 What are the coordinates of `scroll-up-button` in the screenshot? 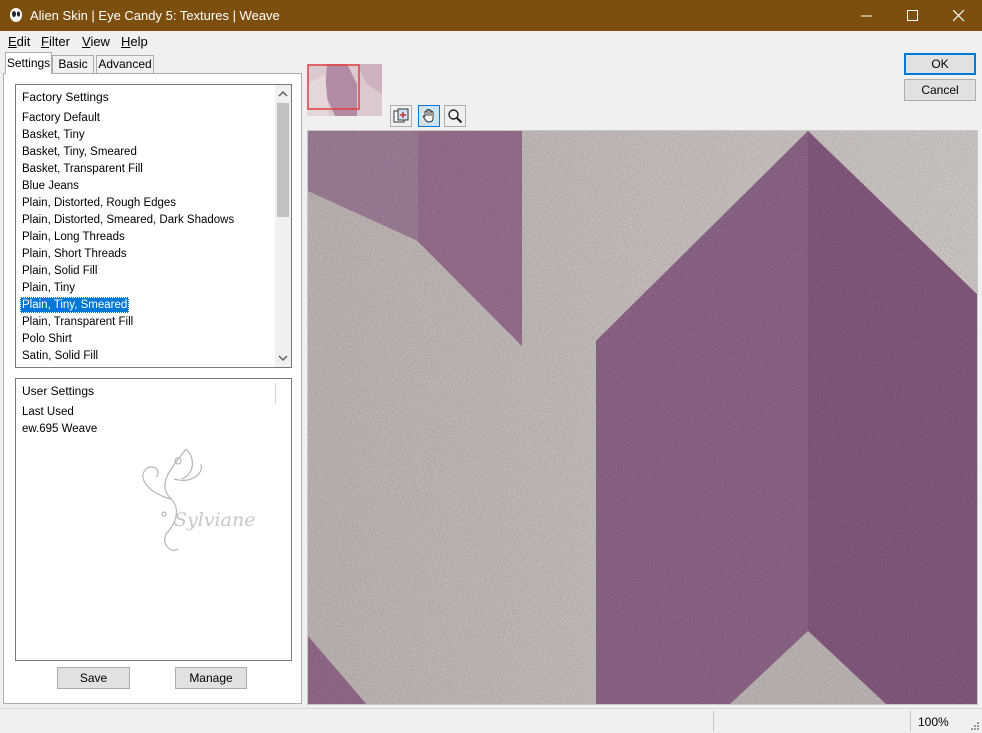 It's located at (283, 93).